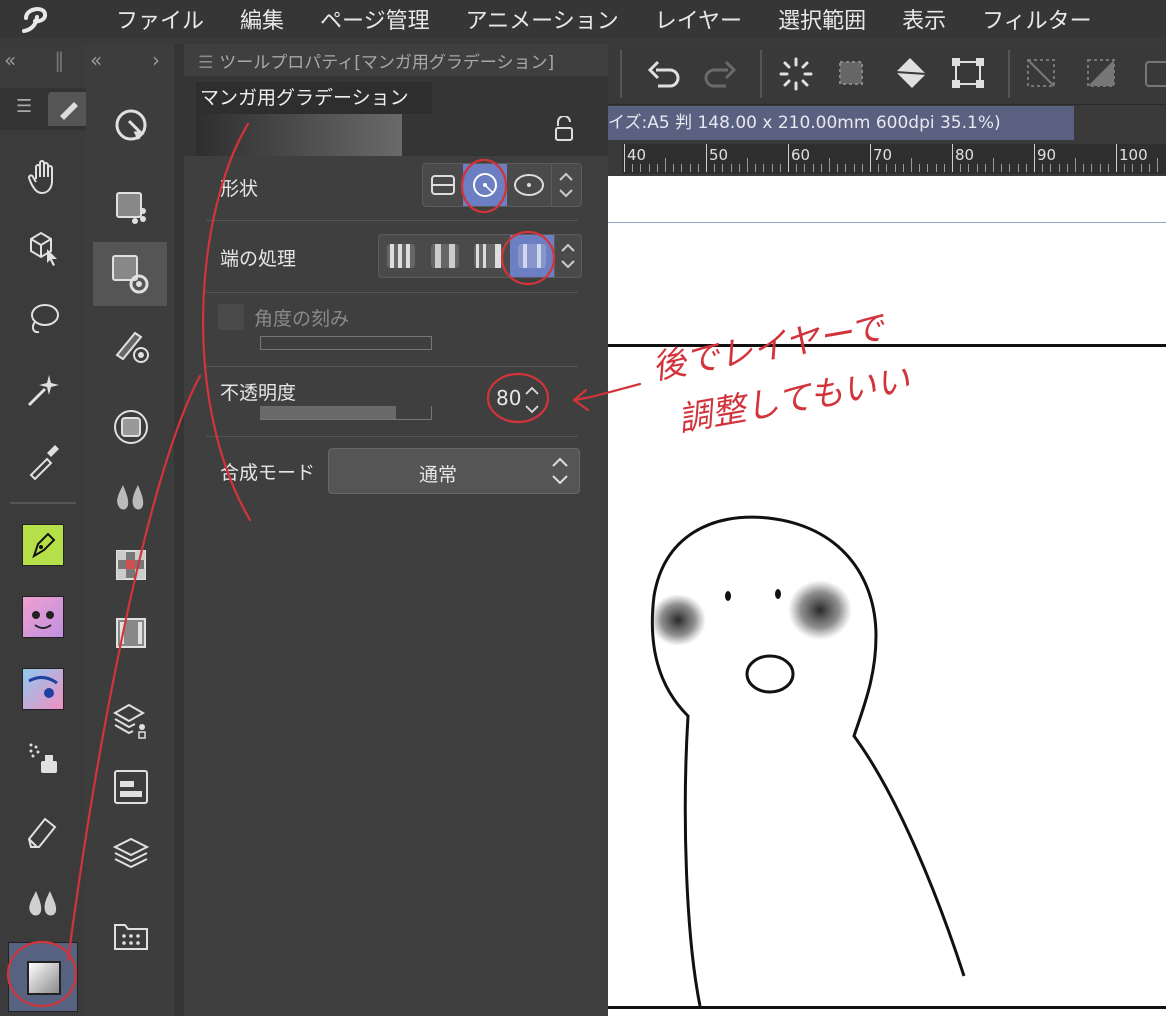  What do you see at coordinates (131, 633) in the screenshot?
I see `film-icon` at bounding box center [131, 633].